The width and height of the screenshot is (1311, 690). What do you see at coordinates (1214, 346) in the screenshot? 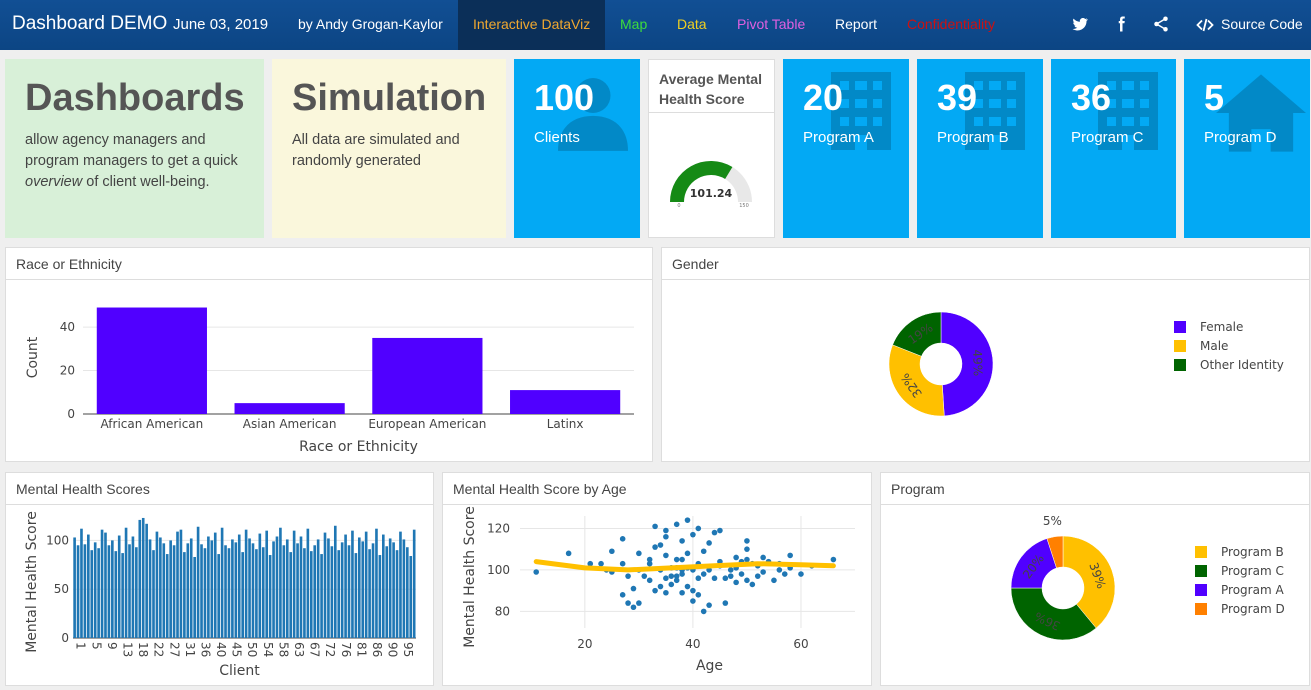
I see `legend-label: Male` at bounding box center [1214, 346].